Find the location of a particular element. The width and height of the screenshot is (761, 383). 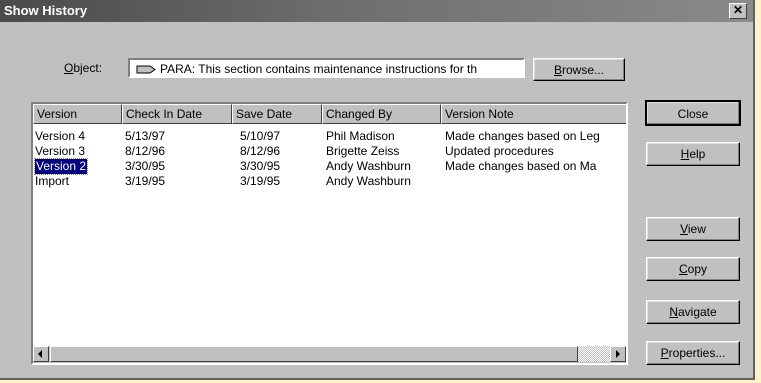

scroll-left-button is located at coordinates (41, 354).